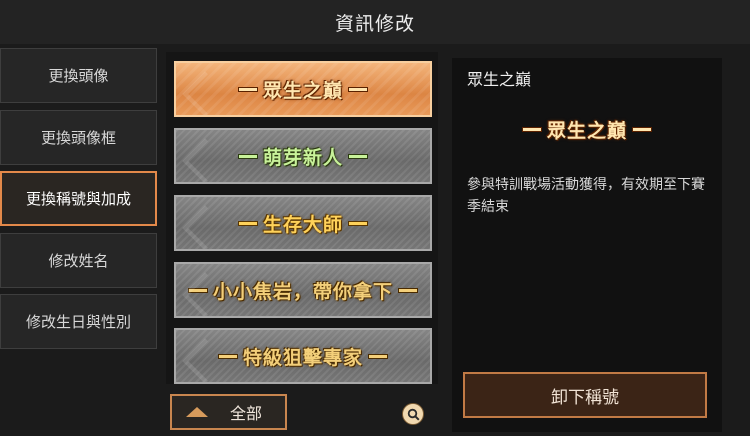 This screenshot has height=436, width=750. I want to click on unequip-title-button: 卸下稱號, so click(585, 395).